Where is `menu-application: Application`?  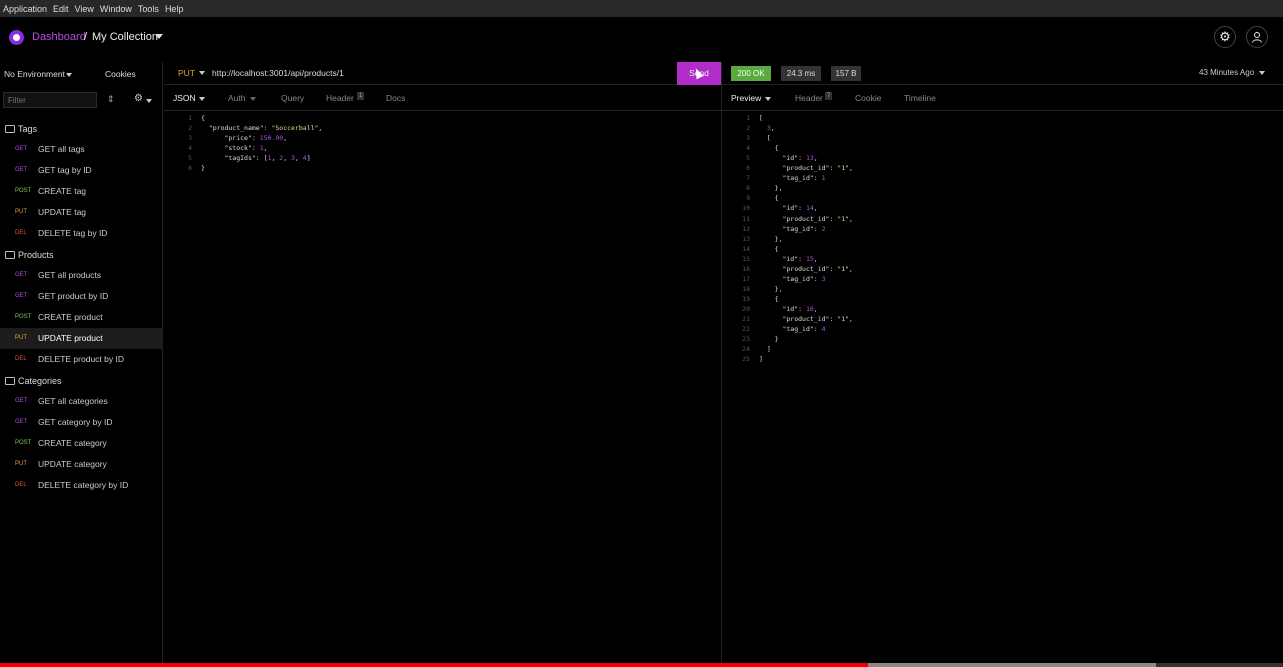 menu-application: Application is located at coordinates (25, 9).